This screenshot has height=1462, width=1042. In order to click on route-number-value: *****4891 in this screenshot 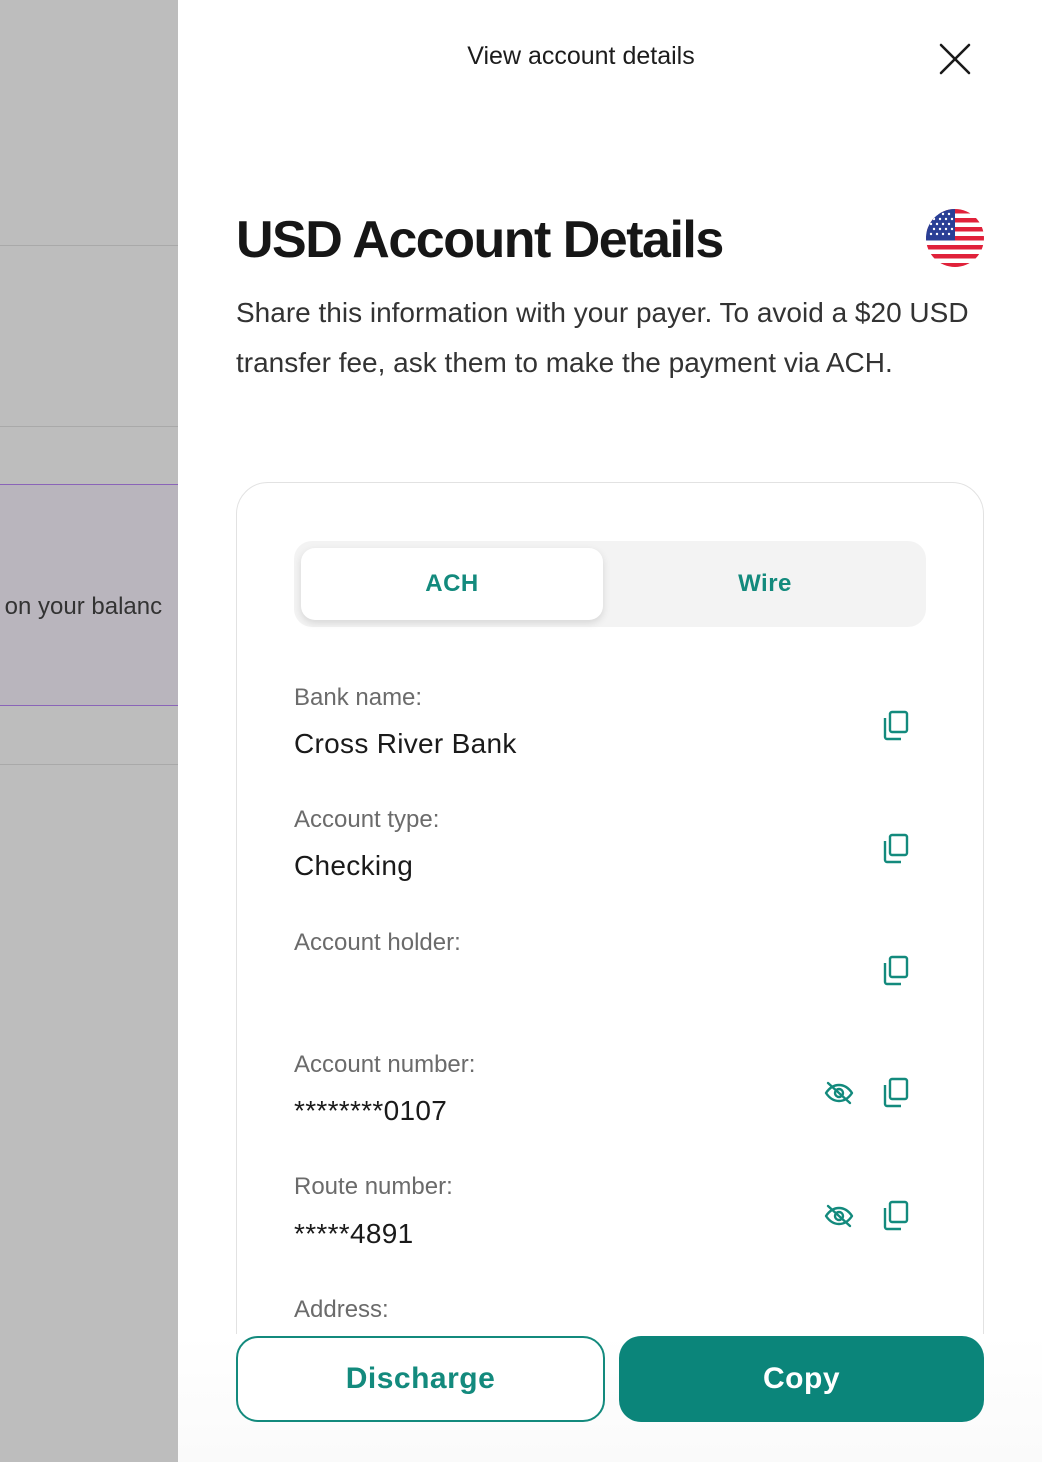, I will do `click(354, 1233)`.